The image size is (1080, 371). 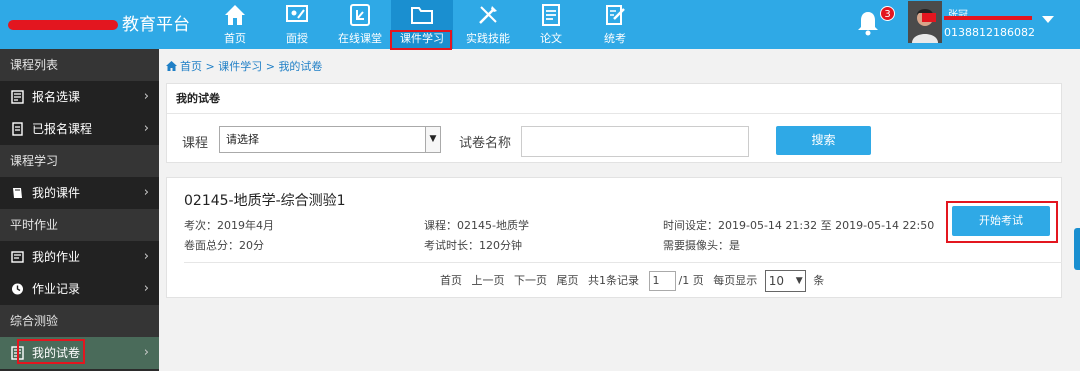 I want to click on exam-title: 02145-地质学-综合测验1, so click(x=265, y=201).